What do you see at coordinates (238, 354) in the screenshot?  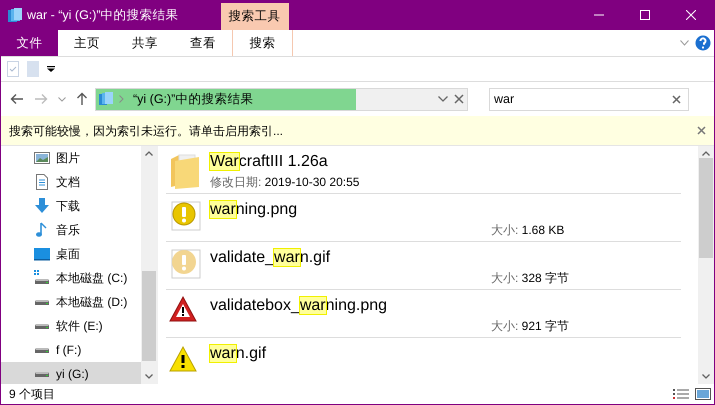 I see `file-name: warn.gif` at bounding box center [238, 354].